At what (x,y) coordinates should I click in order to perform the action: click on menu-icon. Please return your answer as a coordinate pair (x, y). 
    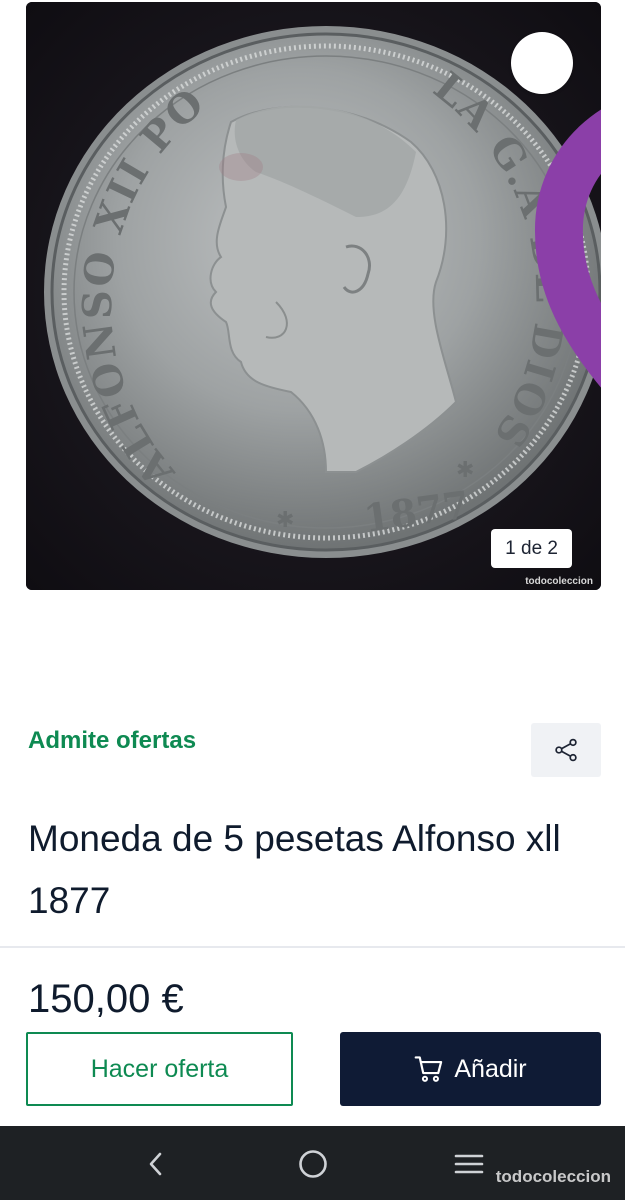
    Looking at the image, I should click on (469, 1164).